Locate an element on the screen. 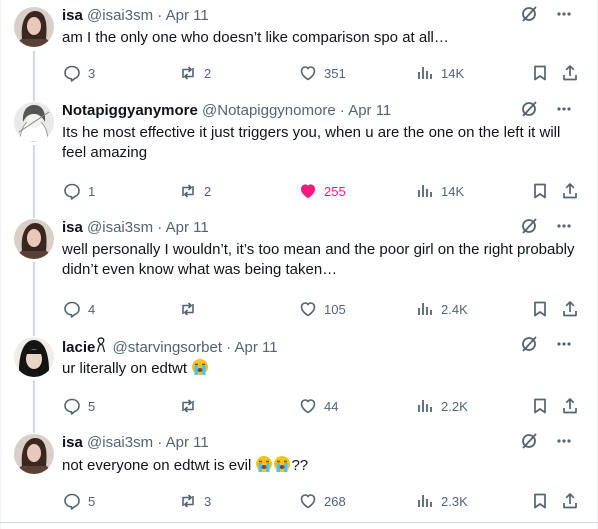 The height and width of the screenshot is (529, 598). tweet-actions: 5 3 268 2.3K is located at coordinates (320, 501).